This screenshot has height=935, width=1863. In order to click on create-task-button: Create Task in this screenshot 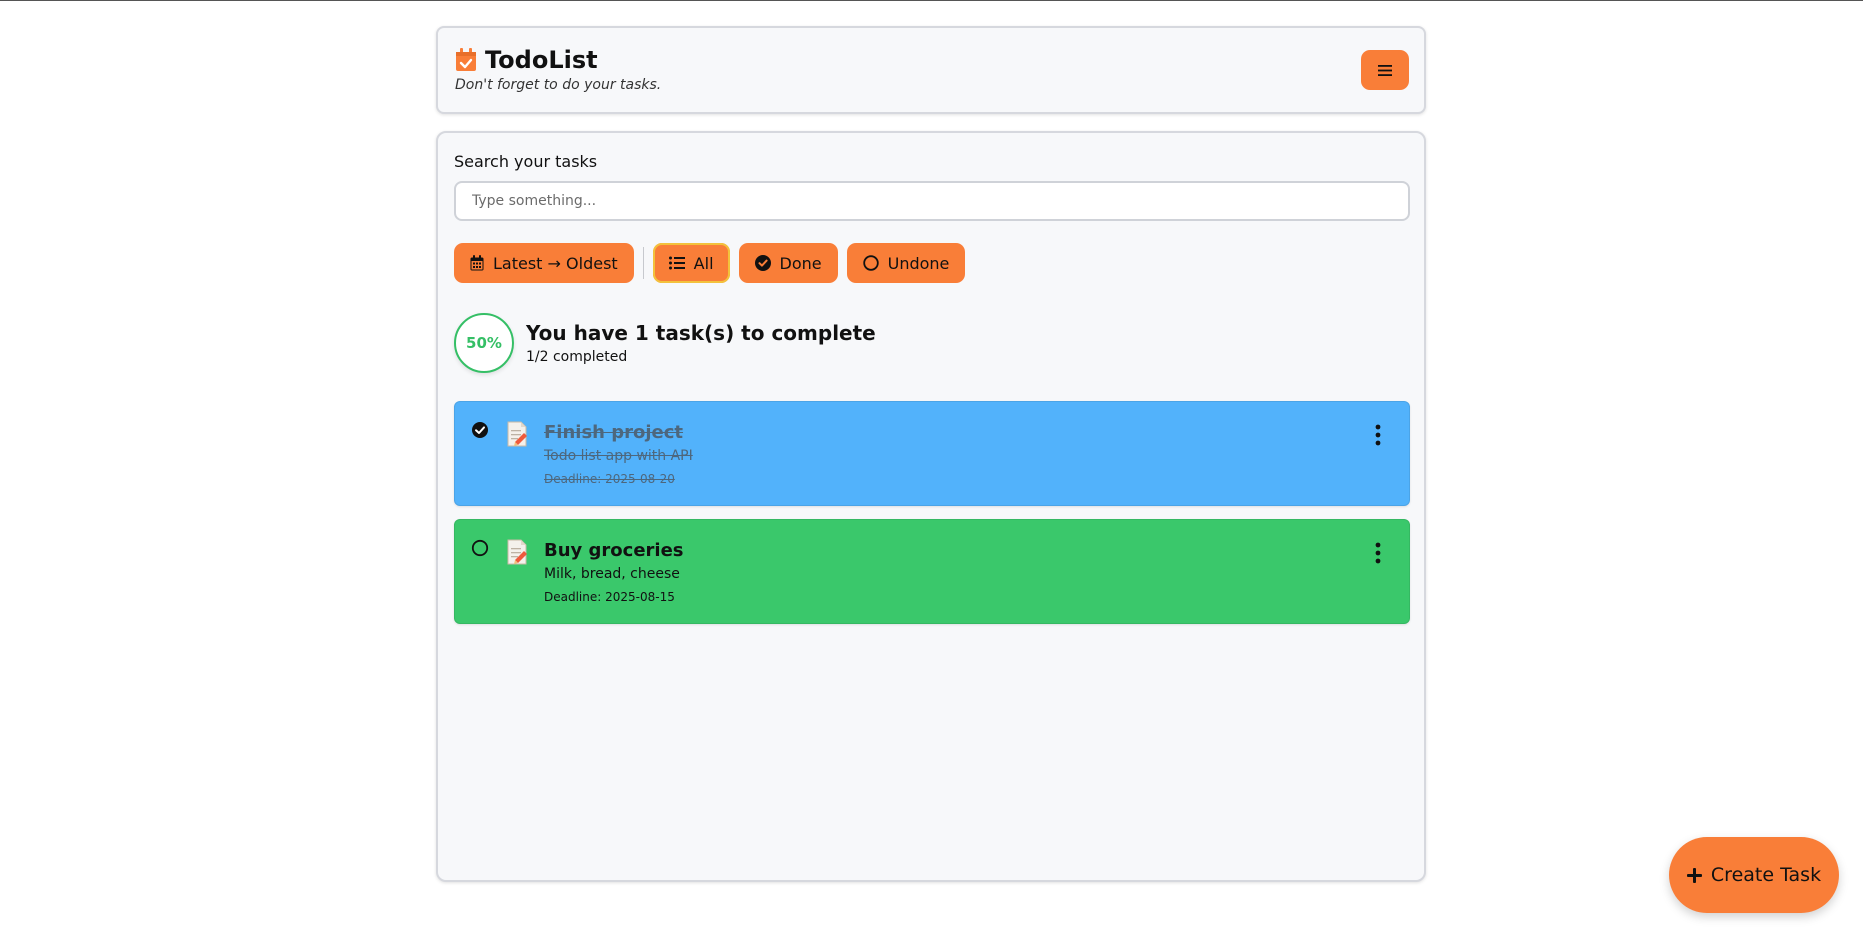, I will do `click(1754, 875)`.